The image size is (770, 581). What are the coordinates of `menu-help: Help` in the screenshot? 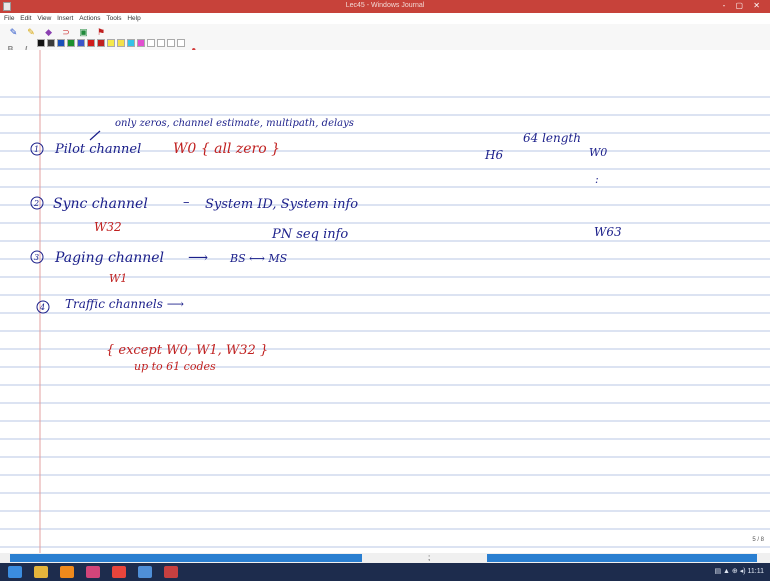 It's located at (133, 18).